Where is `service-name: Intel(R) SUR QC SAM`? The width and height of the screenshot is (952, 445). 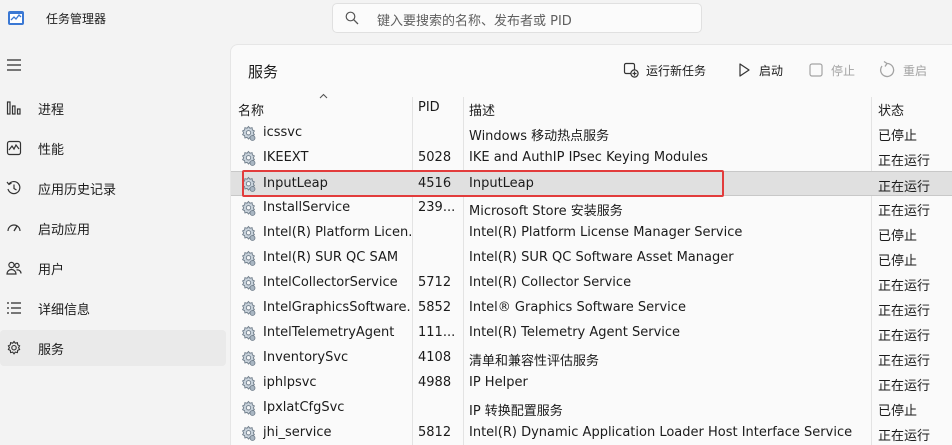 service-name: Intel(R) SUR QC SAM is located at coordinates (331, 257).